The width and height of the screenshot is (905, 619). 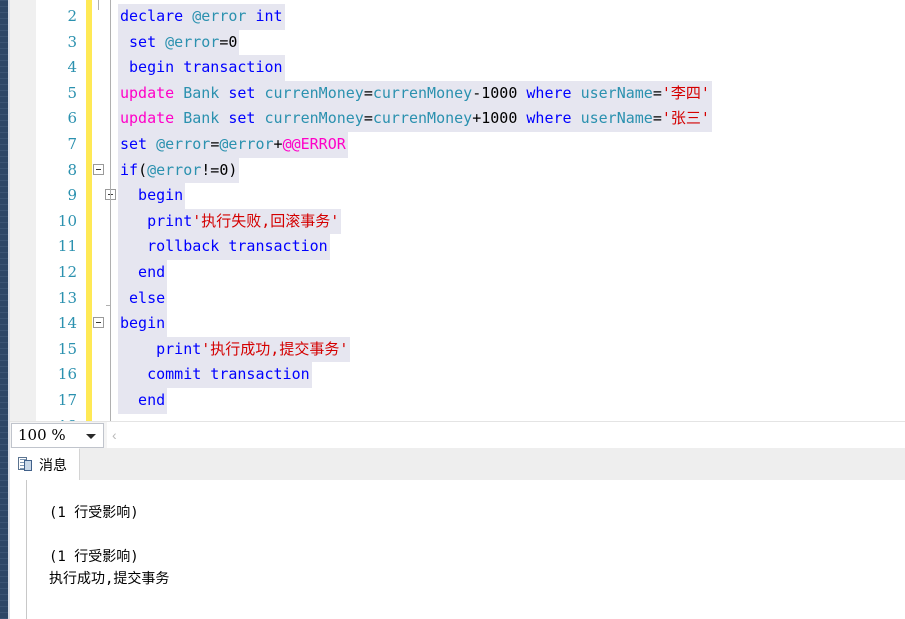 I want to click on messages-icon, so click(x=25, y=464).